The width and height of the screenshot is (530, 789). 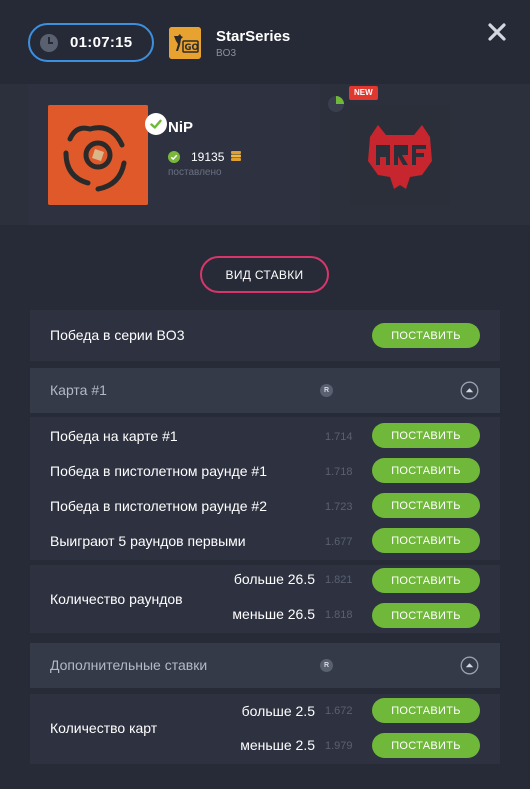 What do you see at coordinates (278, 711) in the screenshot?
I see `over-label: больше 2.5` at bounding box center [278, 711].